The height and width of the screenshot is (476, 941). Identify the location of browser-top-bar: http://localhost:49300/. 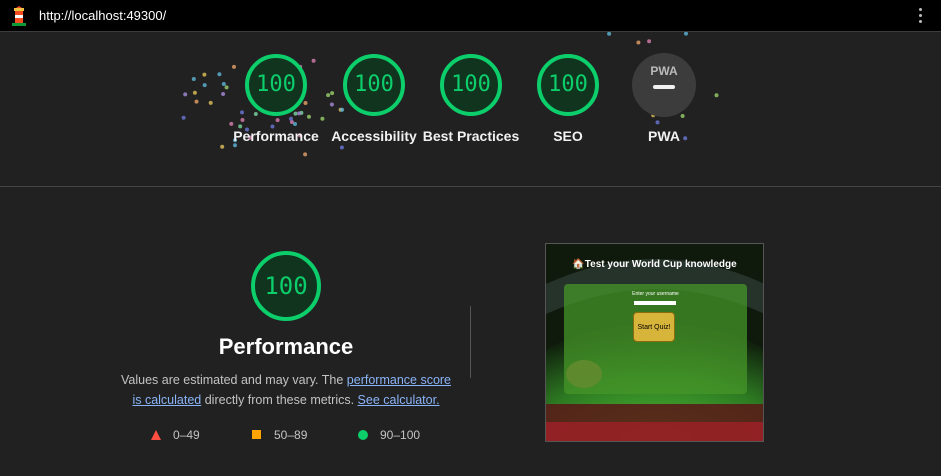
(470, 16).